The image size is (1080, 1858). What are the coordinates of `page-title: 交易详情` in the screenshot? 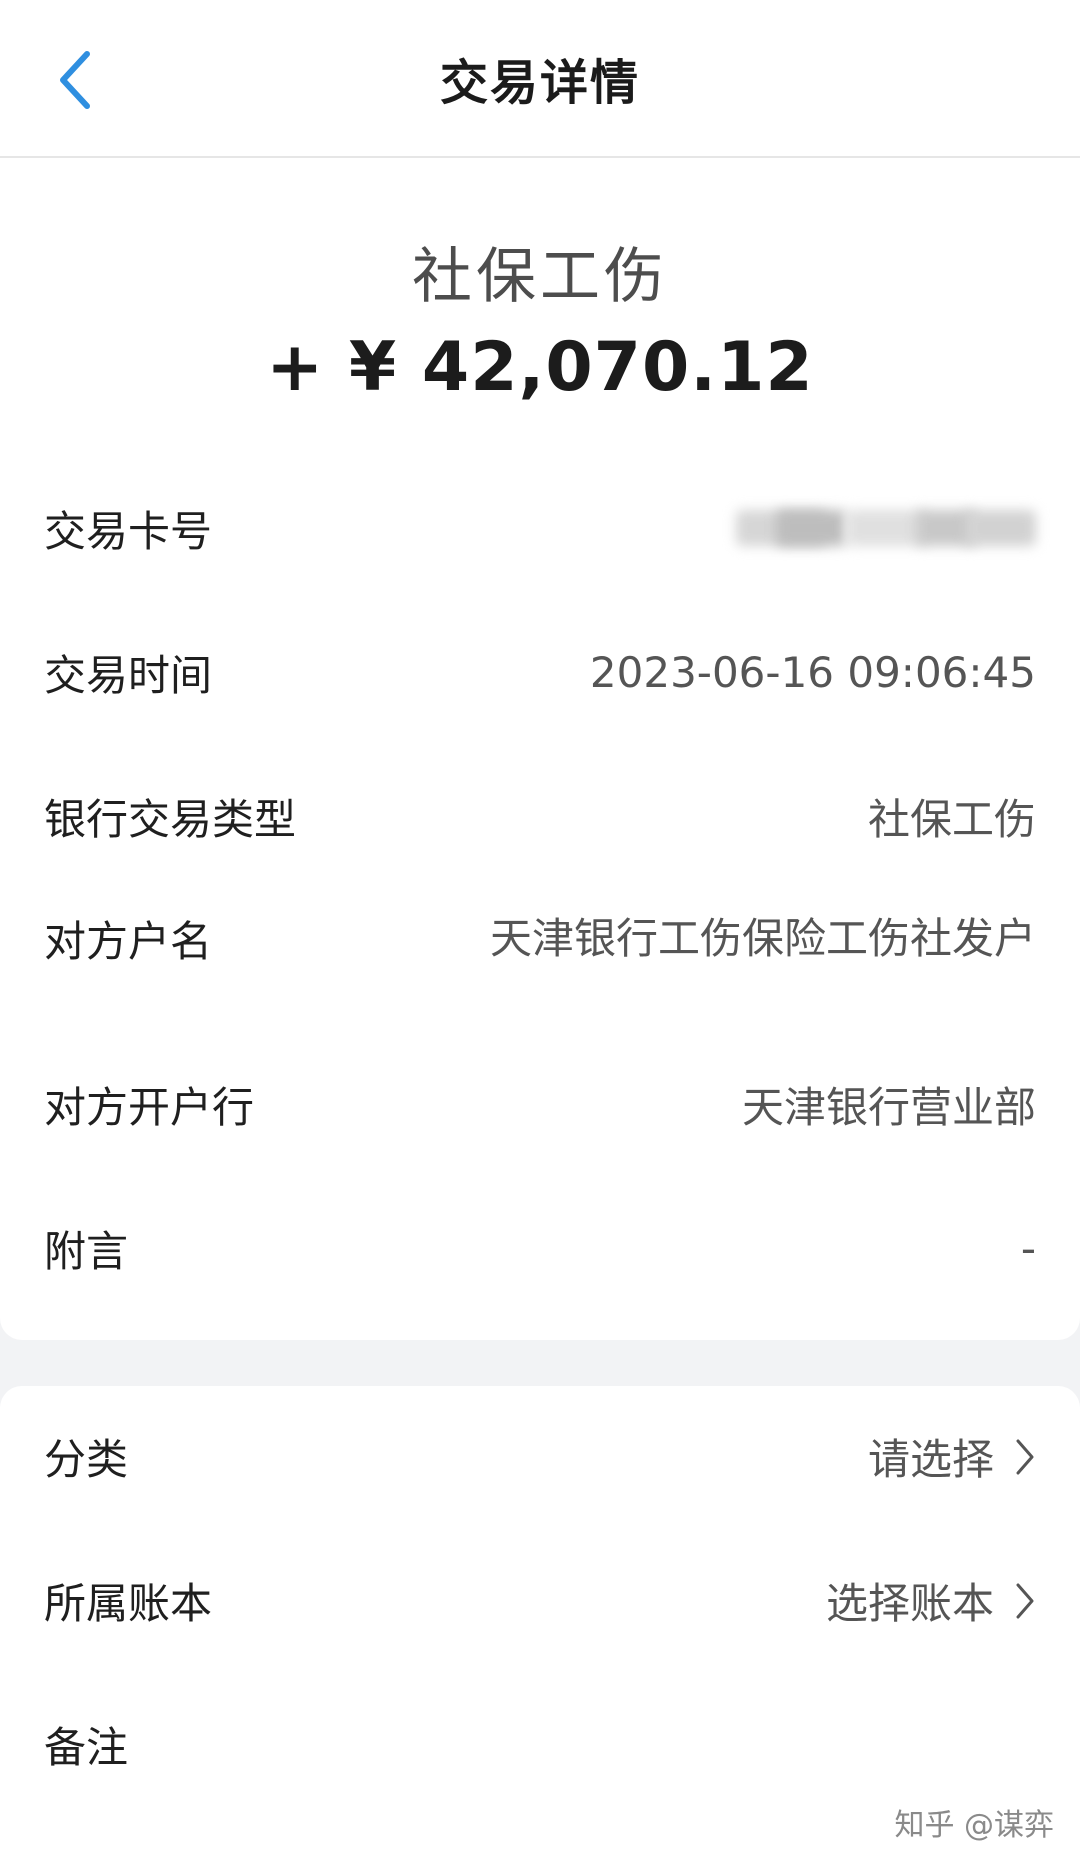 It's located at (539, 83).